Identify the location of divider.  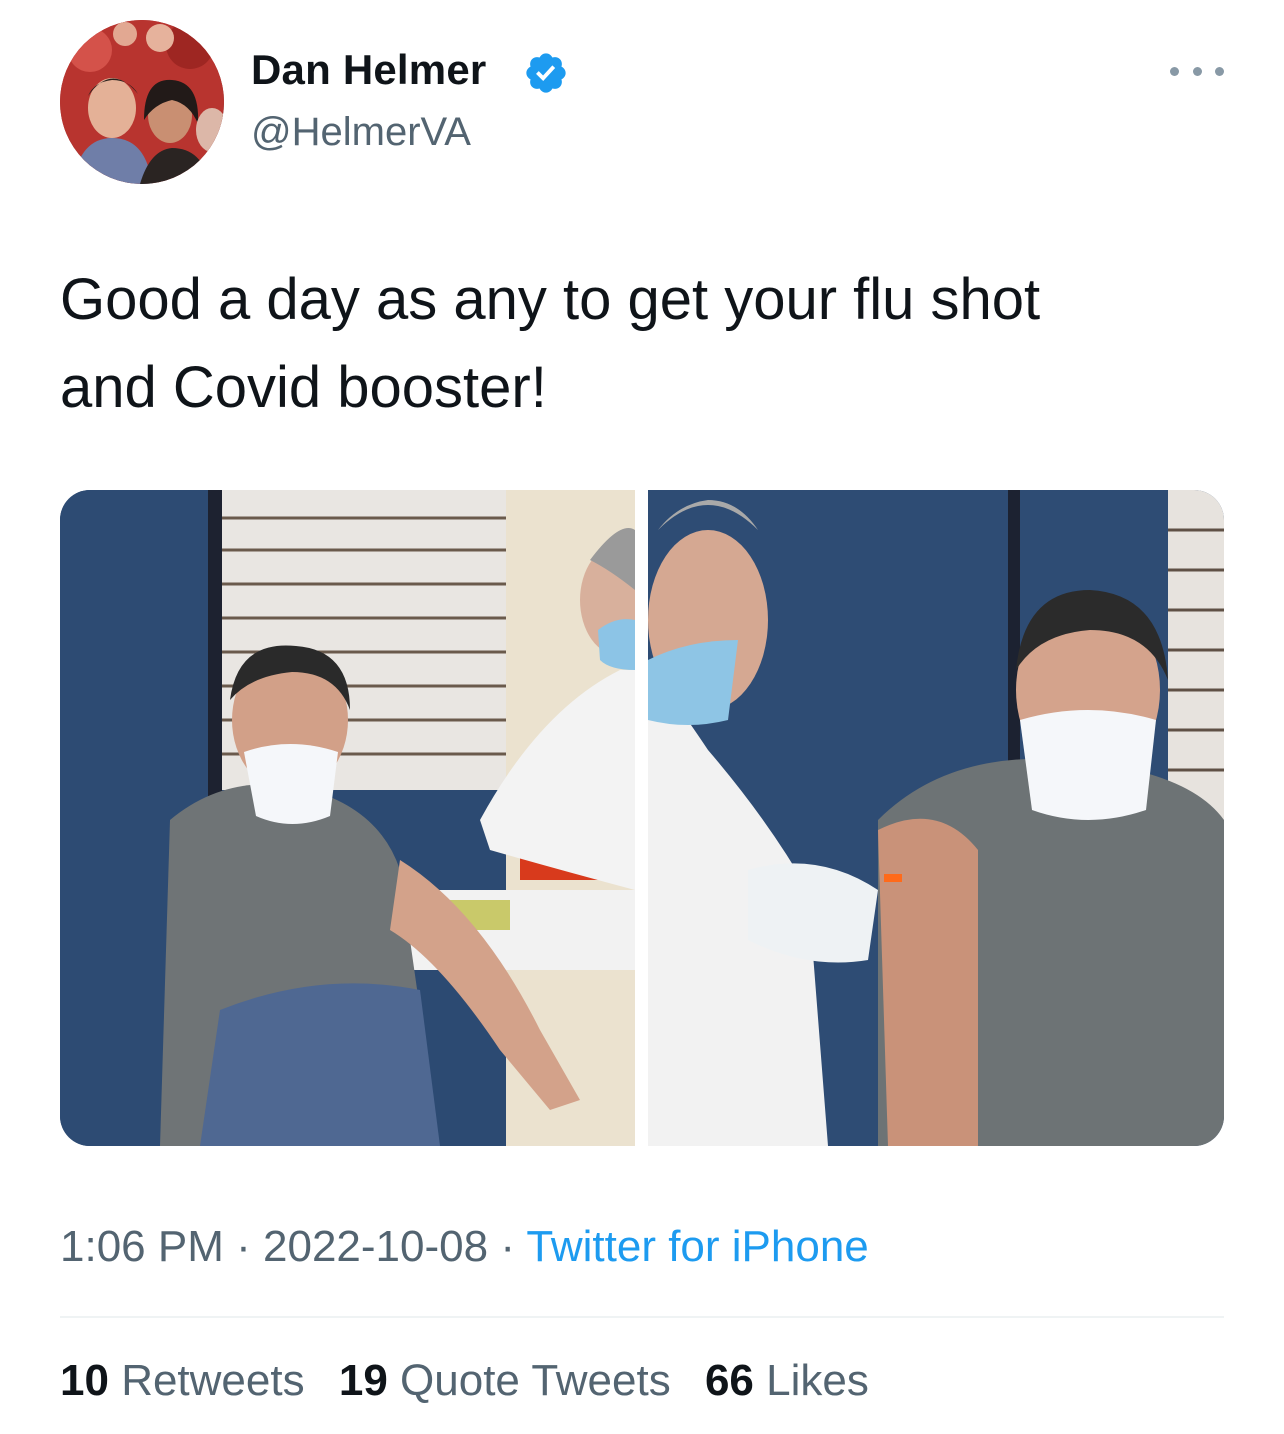
(642, 1317).